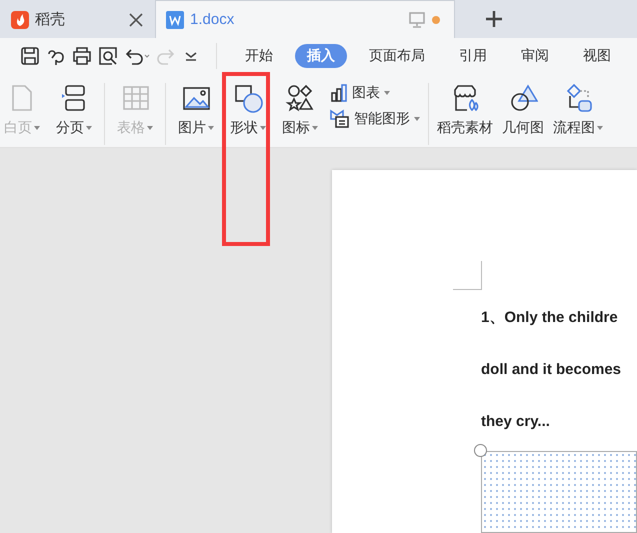  I want to click on shapes-icon, so click(248, 98).